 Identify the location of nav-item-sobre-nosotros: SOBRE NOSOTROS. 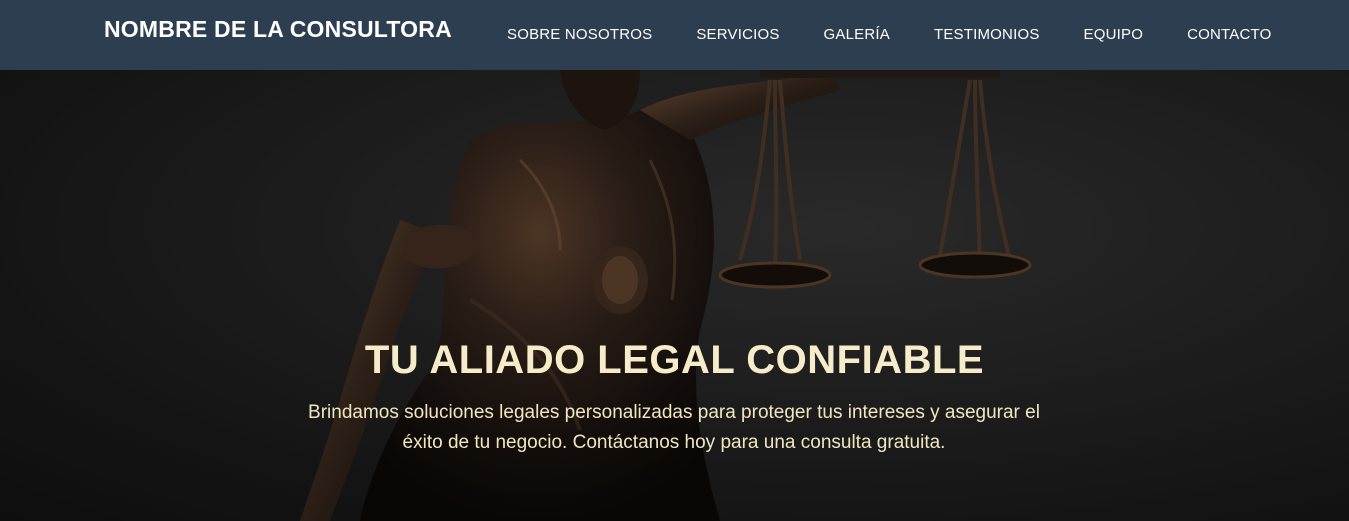
(579, 35).